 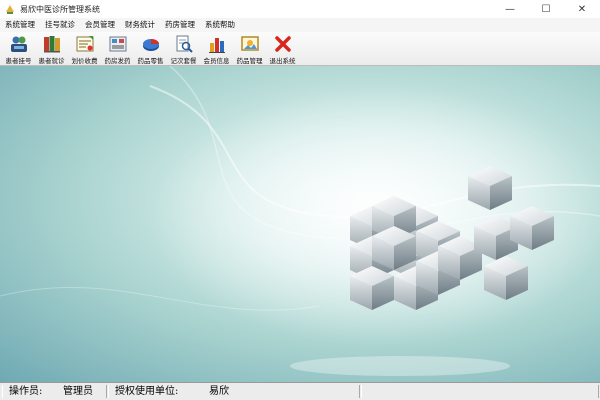 I want to click on toolbar-drug-management-button: 药品管理, so click(x=249, y=49).